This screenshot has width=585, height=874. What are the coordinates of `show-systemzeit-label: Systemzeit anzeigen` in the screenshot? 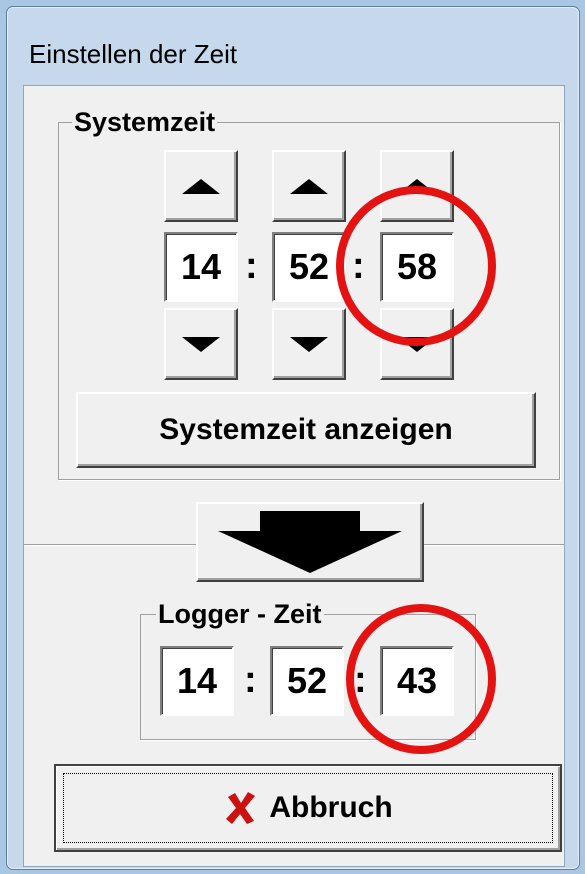 It's located at (306, 429).